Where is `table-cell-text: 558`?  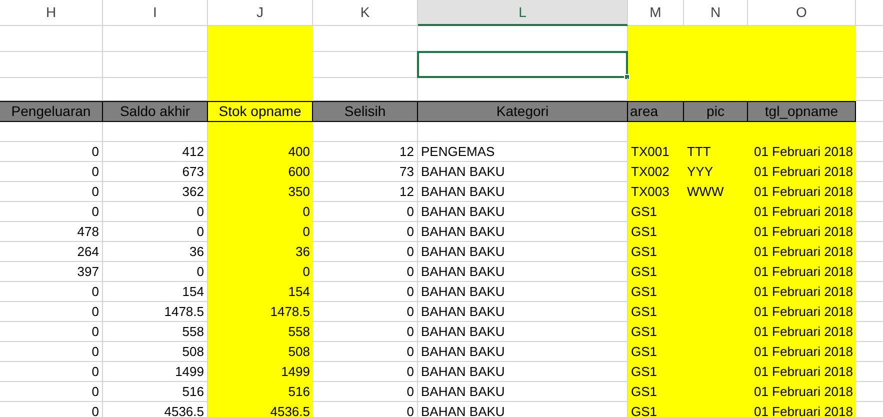 table-cell-text: 558 is located at coordinates (299, 332).